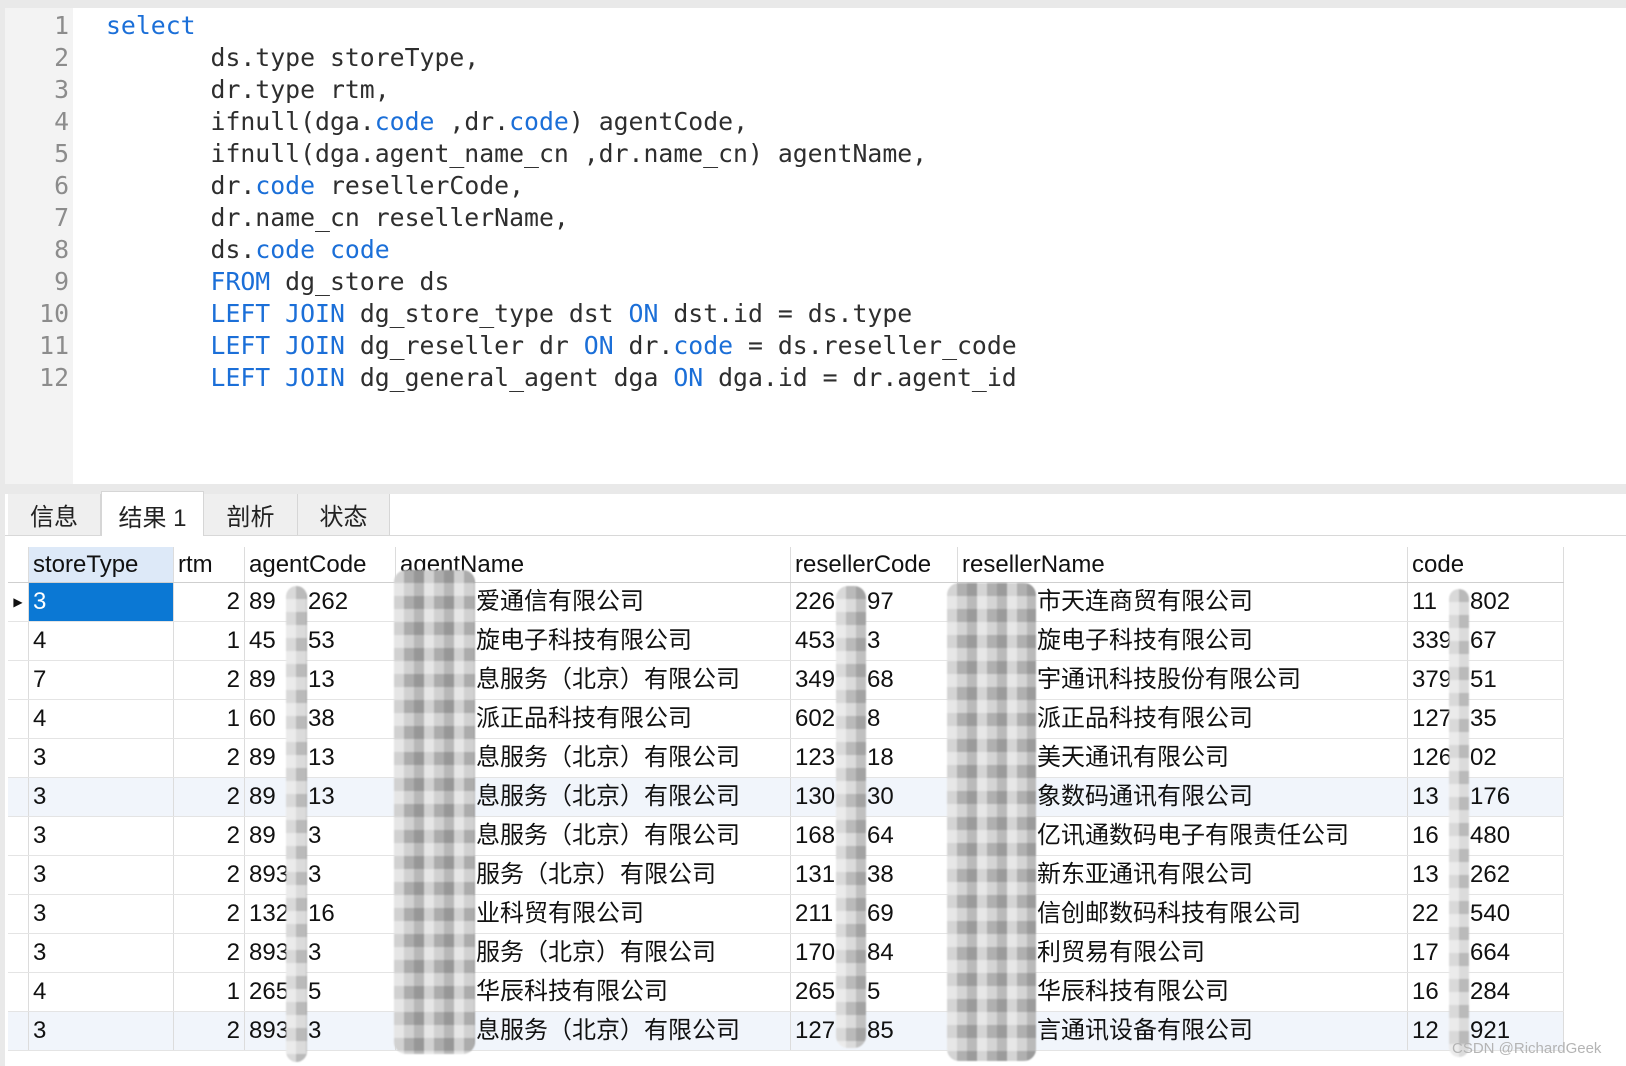 Image resolution: width=1626 pixels, height=1066 pixels. I want to click on grid-cell-resellercode: 130 30, so click(874, 797).